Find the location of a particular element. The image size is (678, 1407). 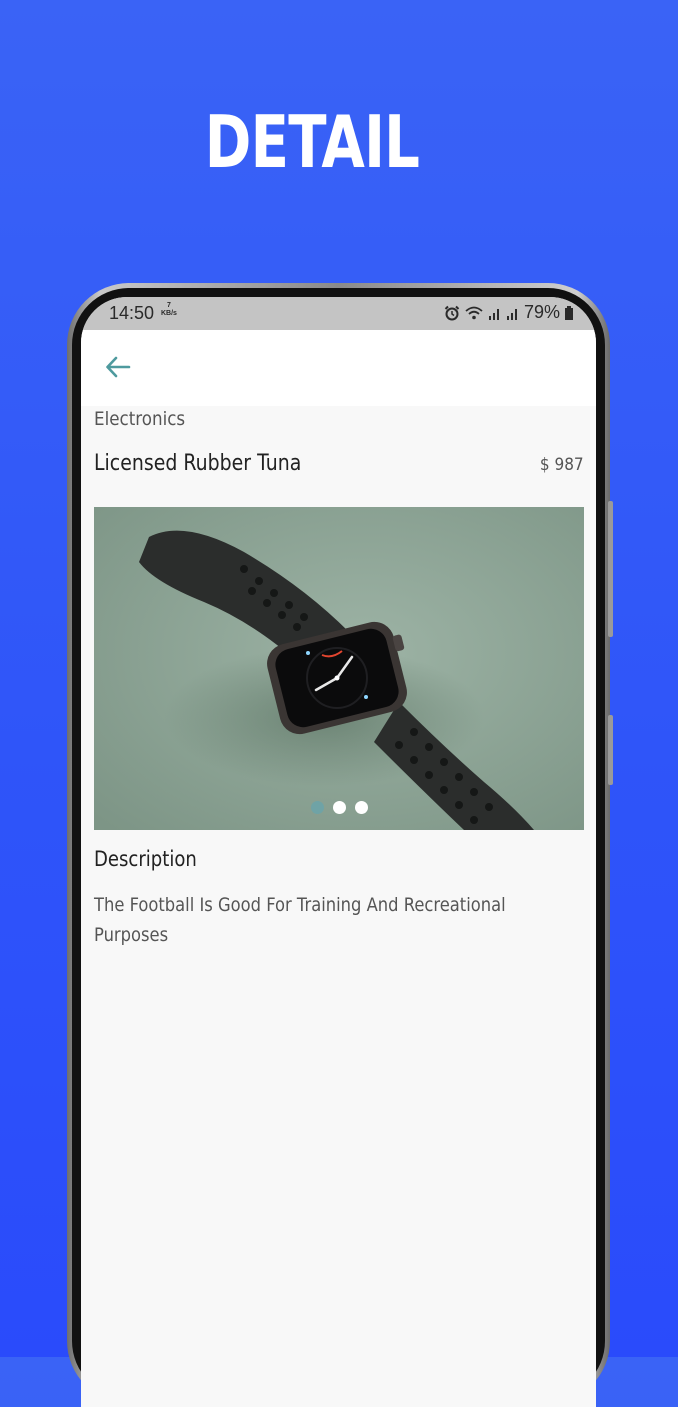

description-heading: Description is located at coordinates (145, 859).